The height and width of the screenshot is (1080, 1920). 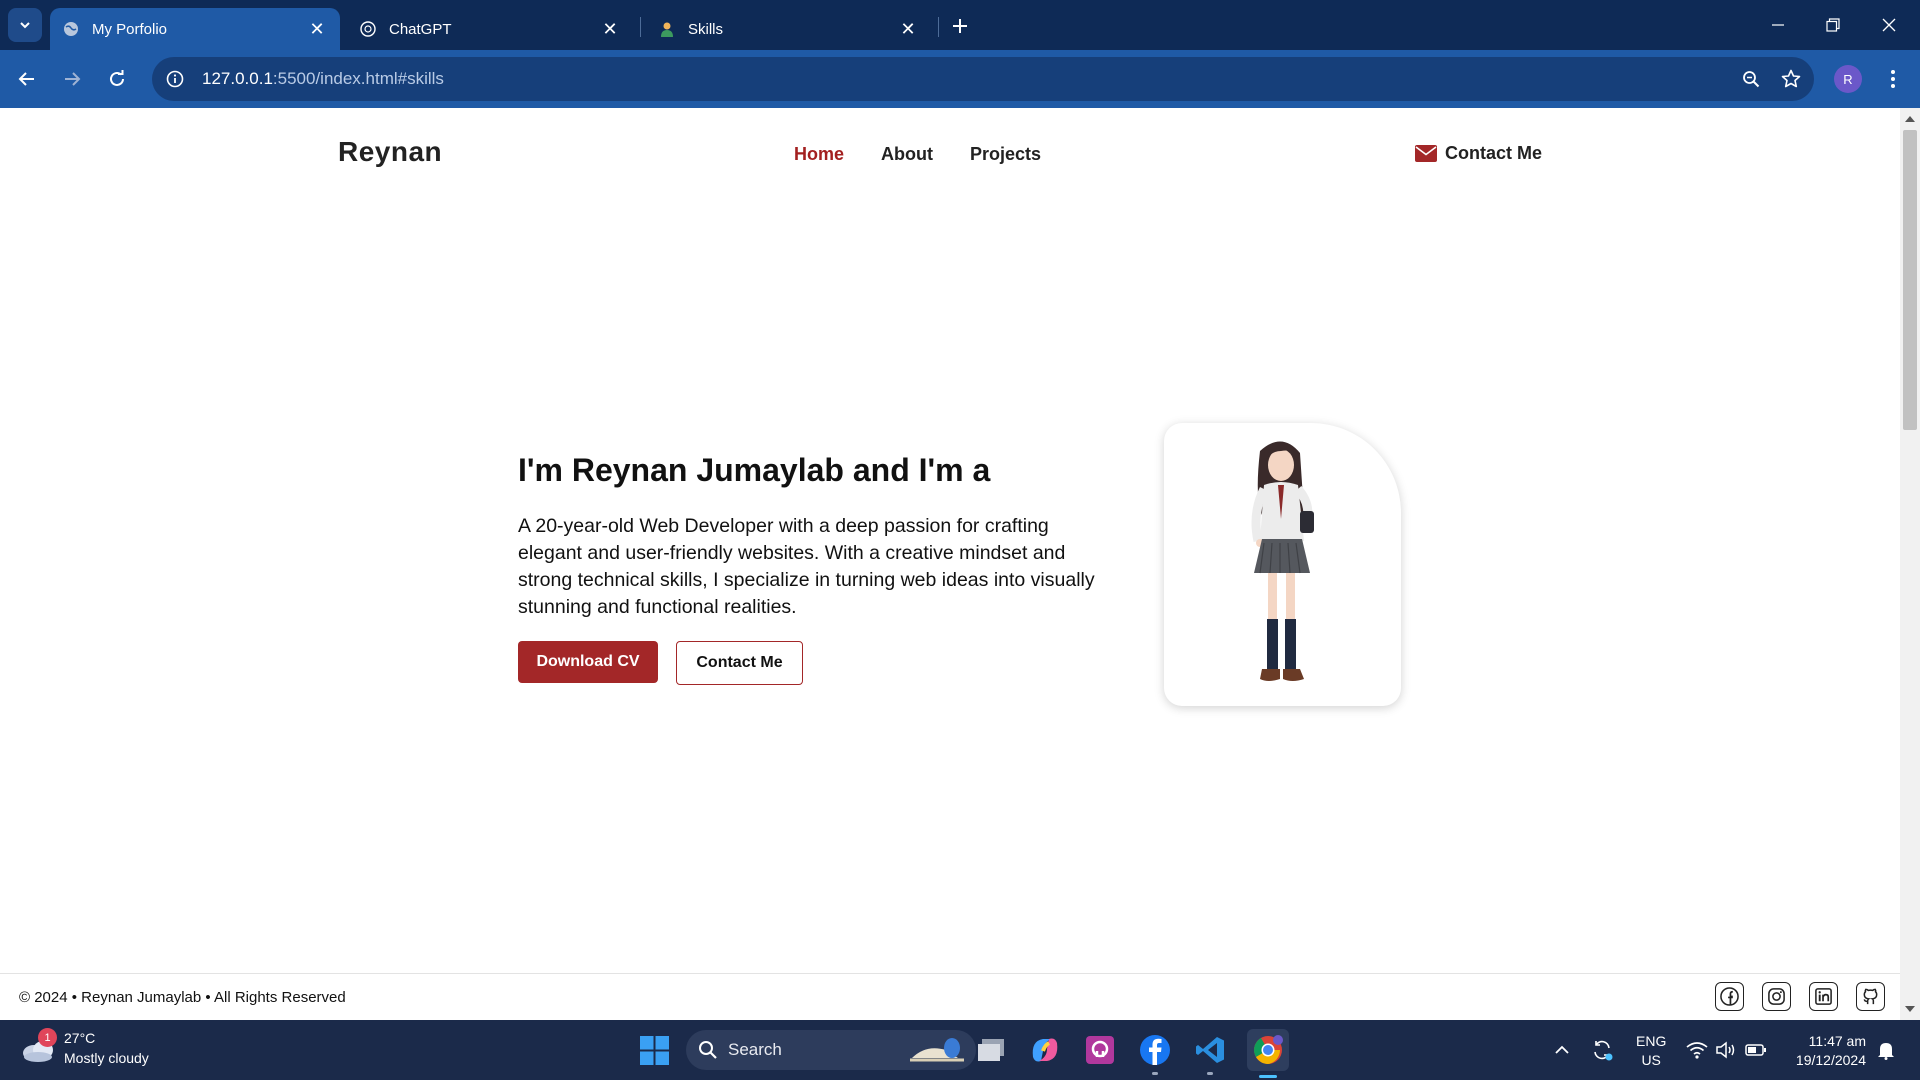 I want to click on facebook-link, so click(x=1729, y=996).